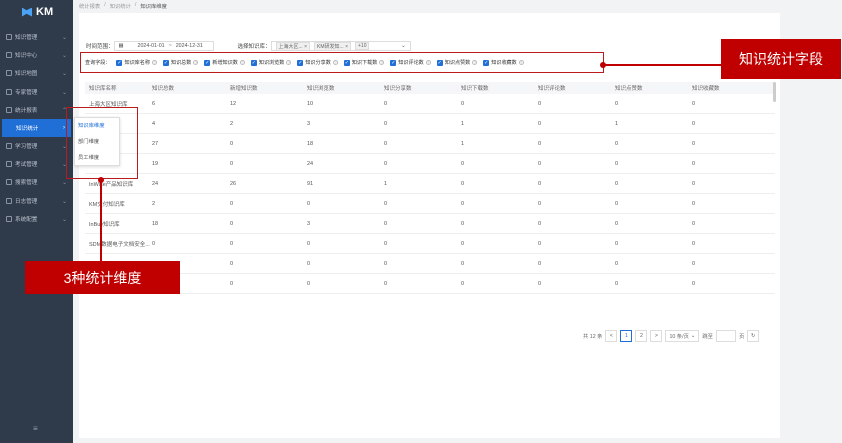 The image size is (842, 443). Describe the element at coordinates (9, 200) in the screenshot. I see `log-icon` at that location.